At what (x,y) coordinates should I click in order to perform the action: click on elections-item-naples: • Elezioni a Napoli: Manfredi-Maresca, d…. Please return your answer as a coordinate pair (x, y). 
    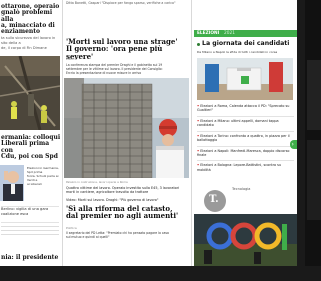
    Looking at the image, I should click on (245, 153).